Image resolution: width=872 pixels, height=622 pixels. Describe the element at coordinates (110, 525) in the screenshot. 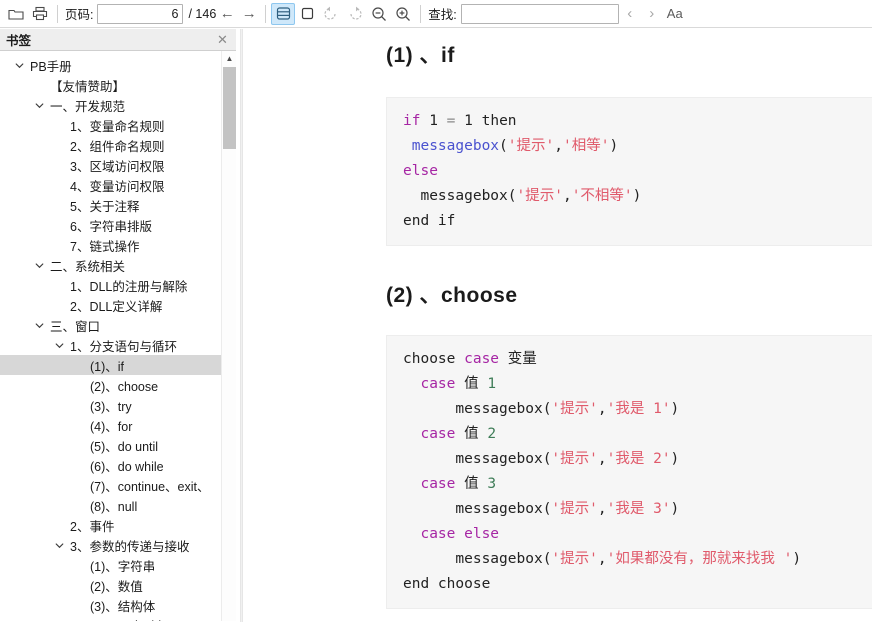

I see `bookmark-item: 2、事件` at that location.